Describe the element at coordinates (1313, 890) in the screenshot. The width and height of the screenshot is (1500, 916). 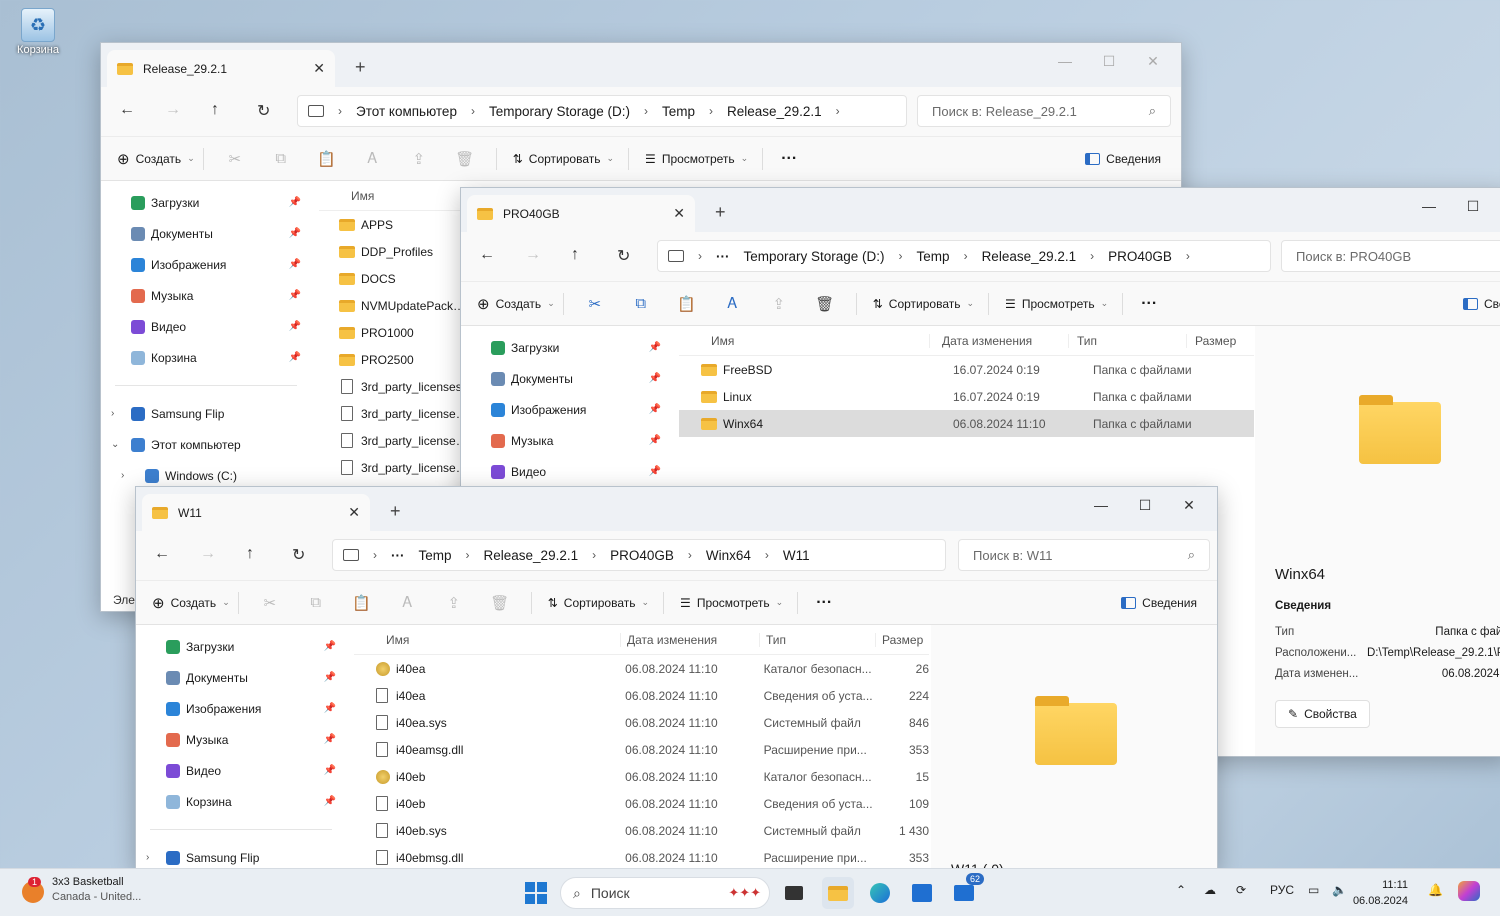
I see `display-icon: ▭` at that location.